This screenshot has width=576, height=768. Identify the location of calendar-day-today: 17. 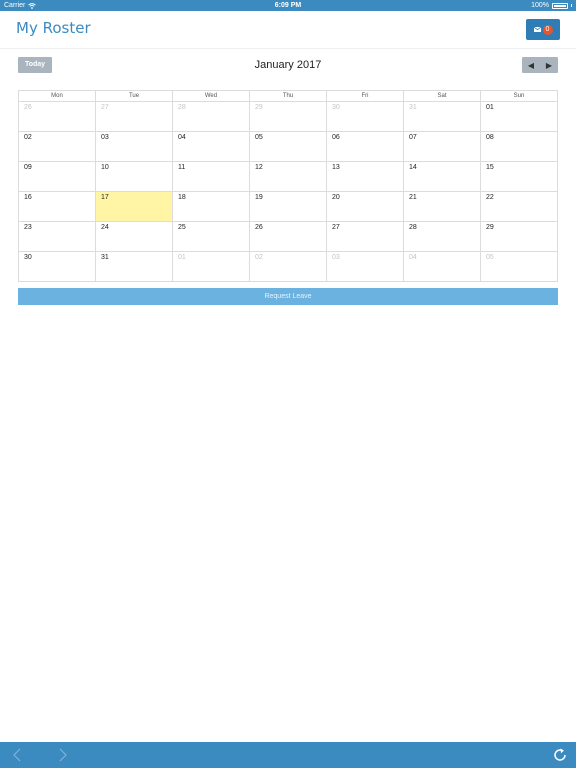
(134, 206).